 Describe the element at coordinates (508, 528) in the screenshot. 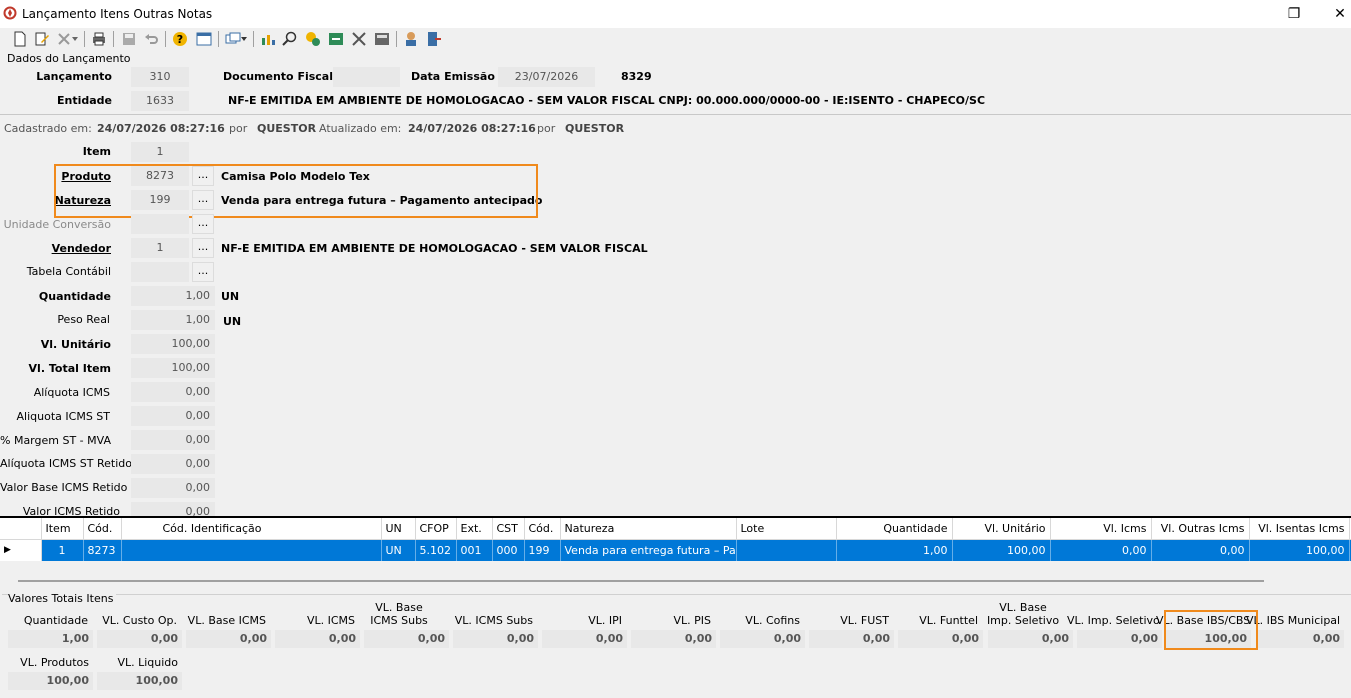

I see `col-cst: CST` at that location.